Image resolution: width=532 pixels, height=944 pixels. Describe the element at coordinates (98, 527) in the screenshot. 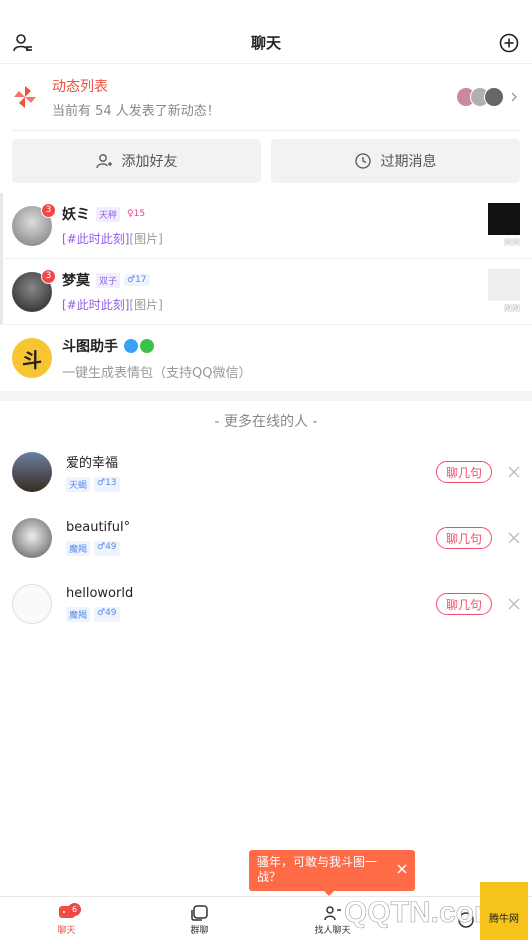

I see `person-name: beautiful°` at that location.